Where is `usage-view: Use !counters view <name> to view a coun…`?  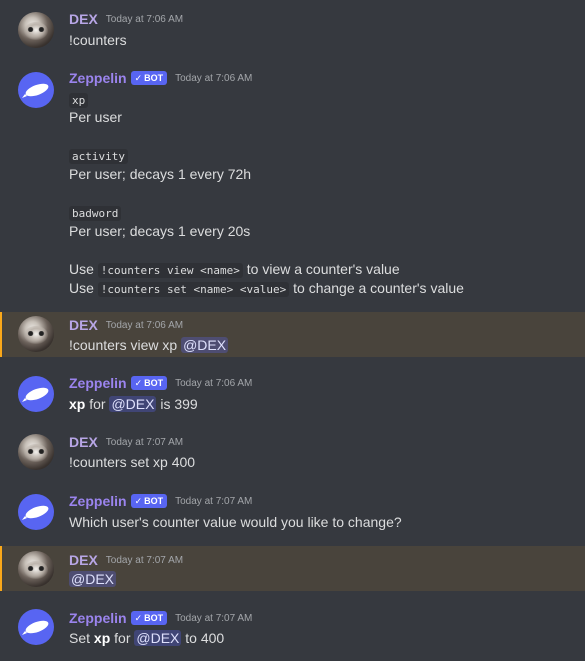 usage-view: Use !counters view <name> to view a coun… is located at coordinates (234, 269).